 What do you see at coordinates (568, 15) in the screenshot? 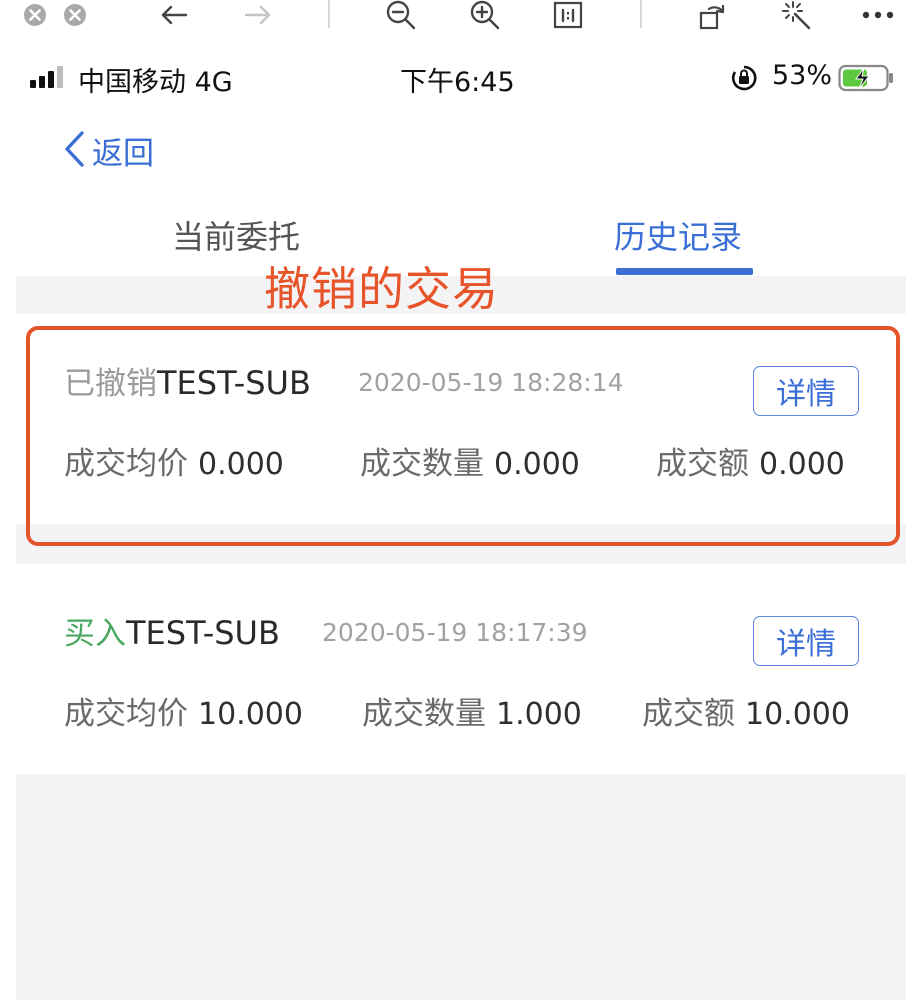
I see `actual-size-icon` at bounding box center [568, 15].